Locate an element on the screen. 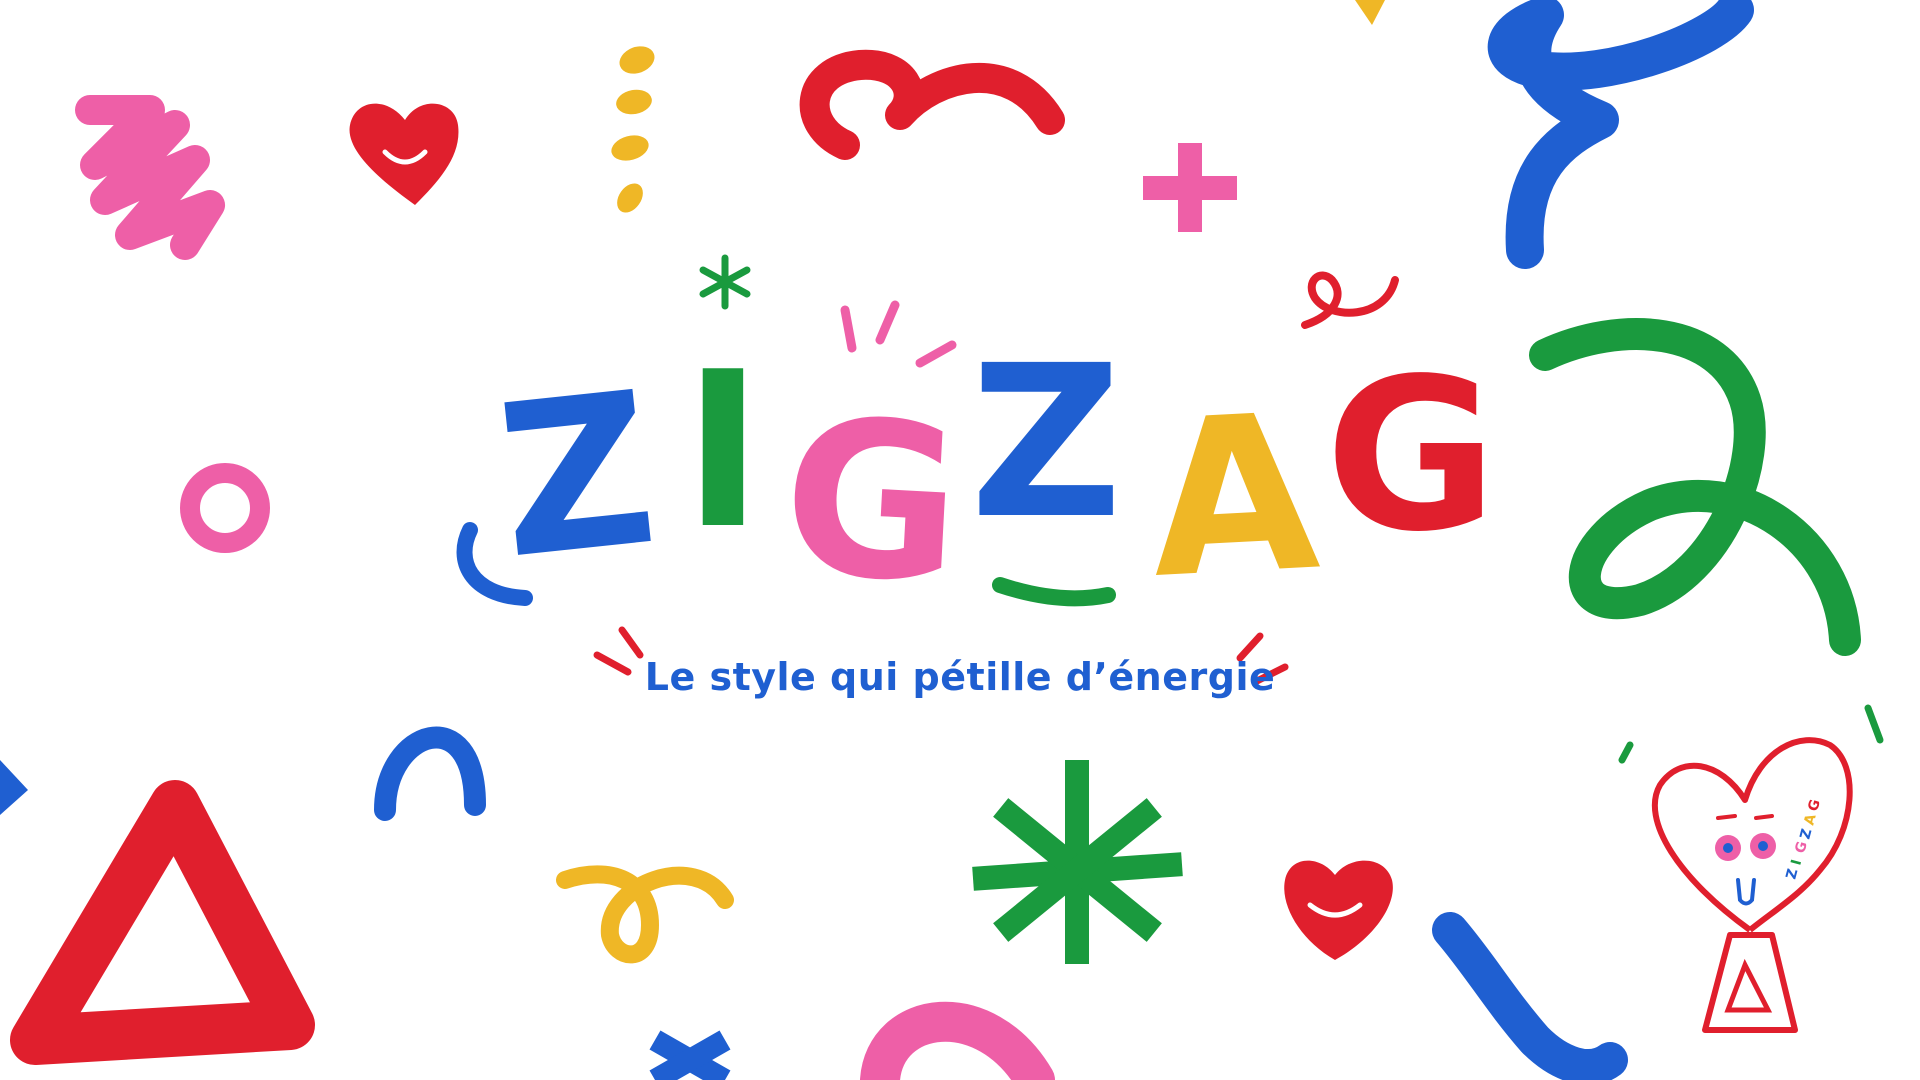  yellow-drip-icon is located at coordinates (1370, 12).